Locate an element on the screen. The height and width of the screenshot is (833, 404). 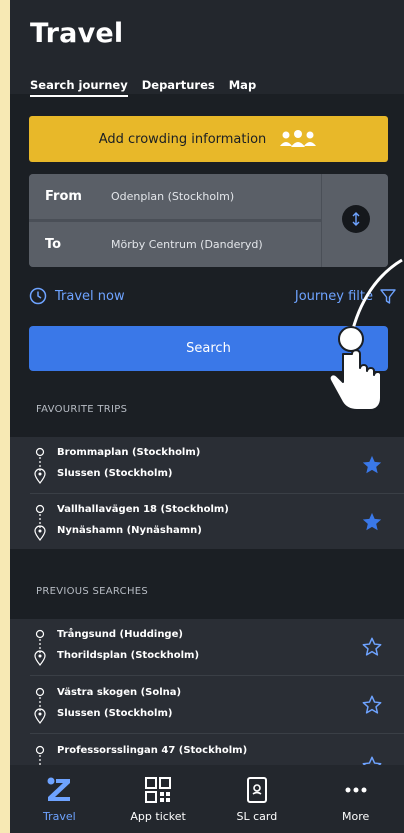
swap-vertical-icon is located at coordinates (356, 219).